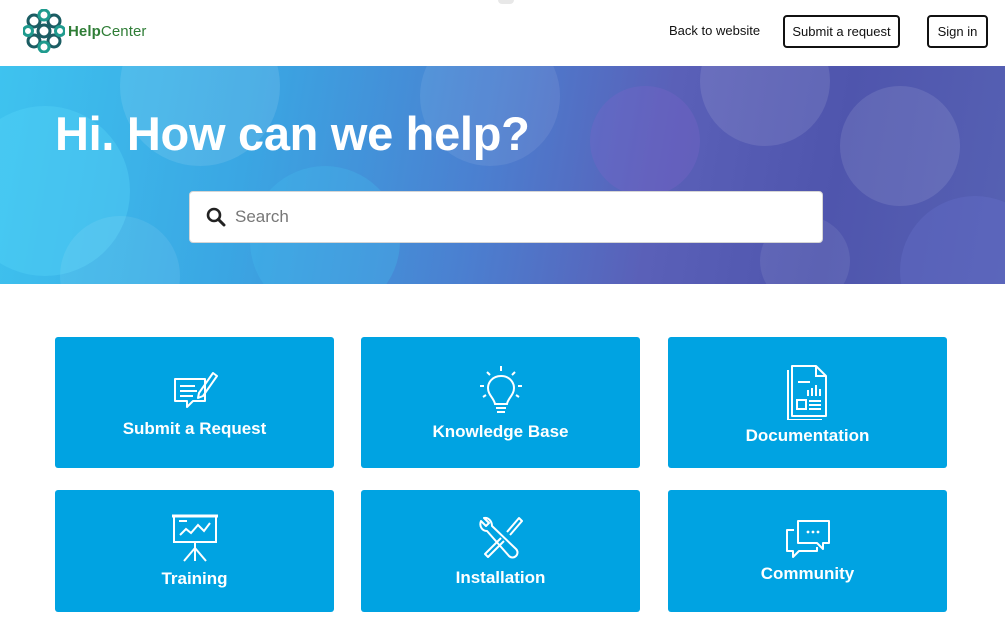  I want to click on logo-text-bold: Help, so click(84, 31).